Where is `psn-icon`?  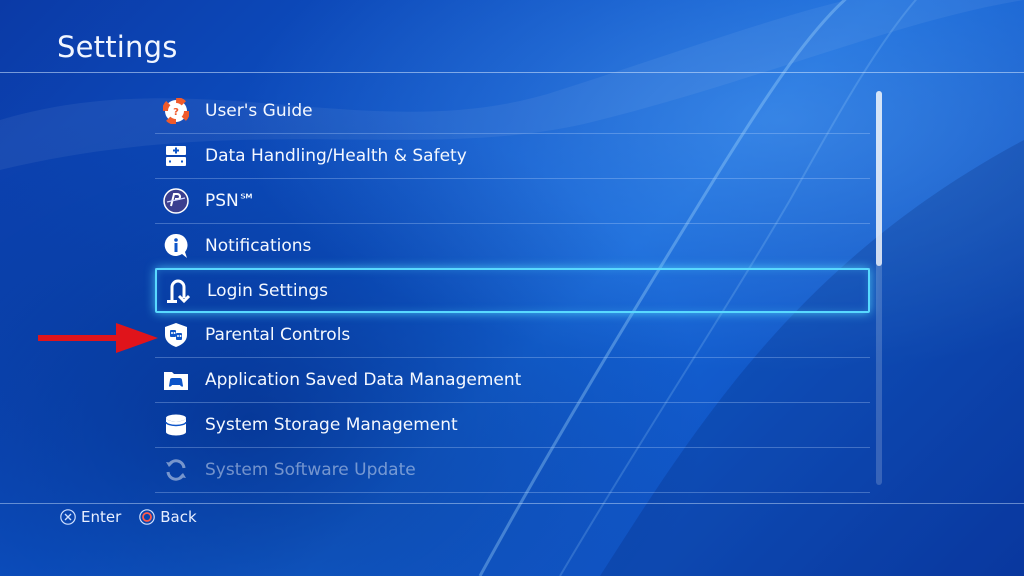
psn-icon is located at coordinates (176, 201).